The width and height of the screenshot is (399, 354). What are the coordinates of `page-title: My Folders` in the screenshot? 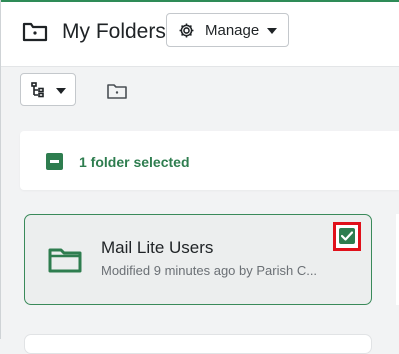 It's located at (114, 31).